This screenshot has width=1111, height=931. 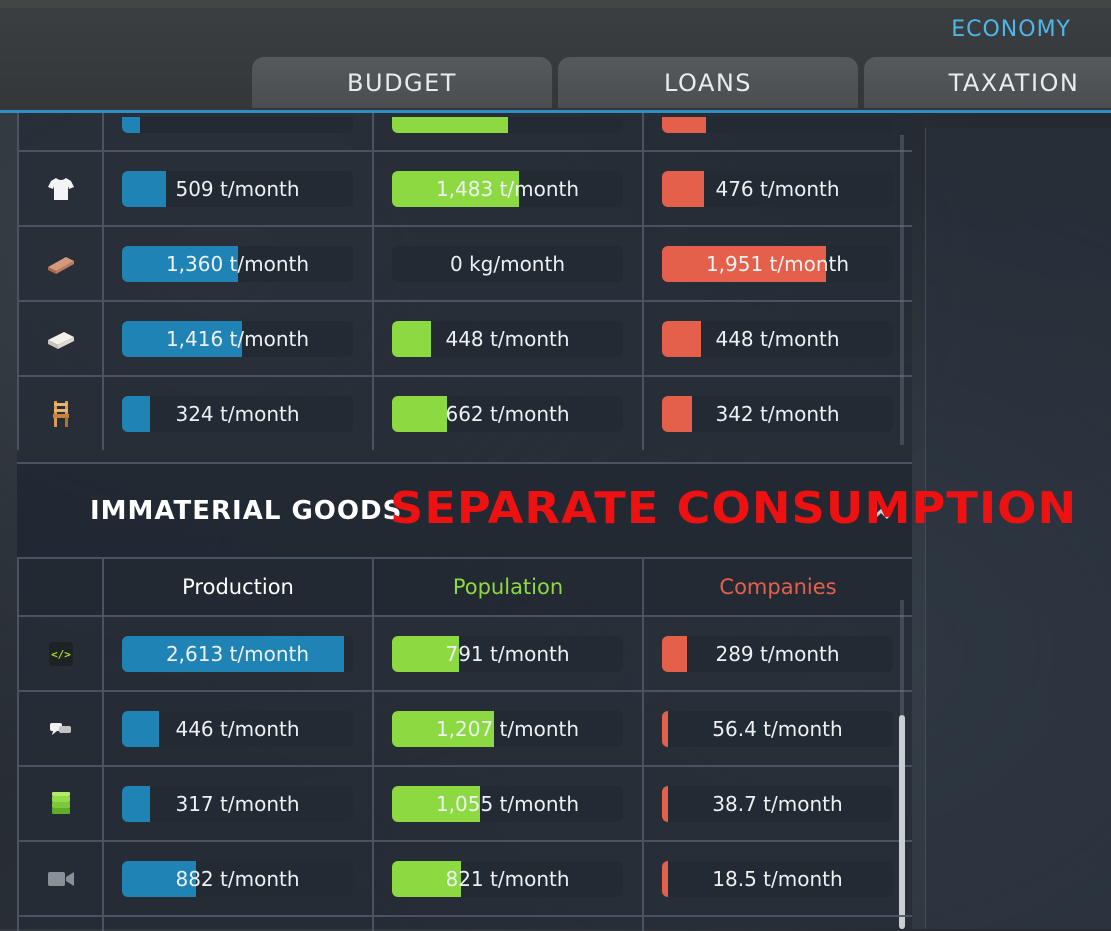 I want to click on companies-value: 342 t/month, so click(x=777, y=413).